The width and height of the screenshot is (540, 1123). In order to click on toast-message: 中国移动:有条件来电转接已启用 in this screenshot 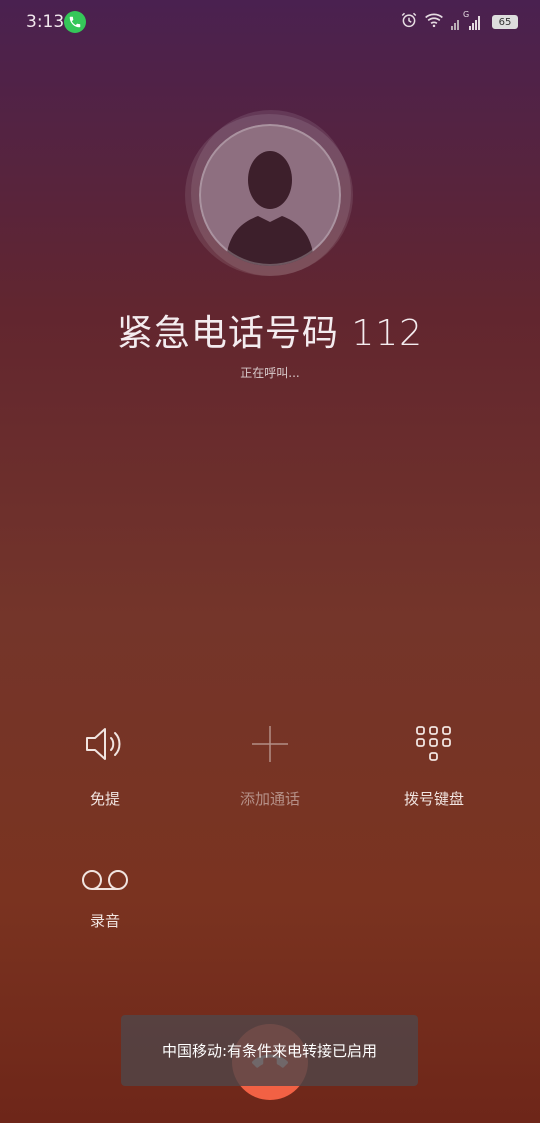, I will do `click(269, 1051)`.